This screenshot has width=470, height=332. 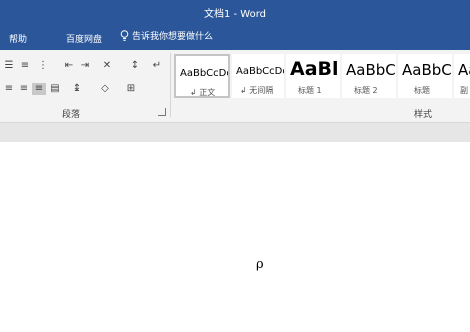 What do you see at coordinates (55, 89) in the screenshot?
I see `distributed-icon: ▤` at bounding box center [55, 89].